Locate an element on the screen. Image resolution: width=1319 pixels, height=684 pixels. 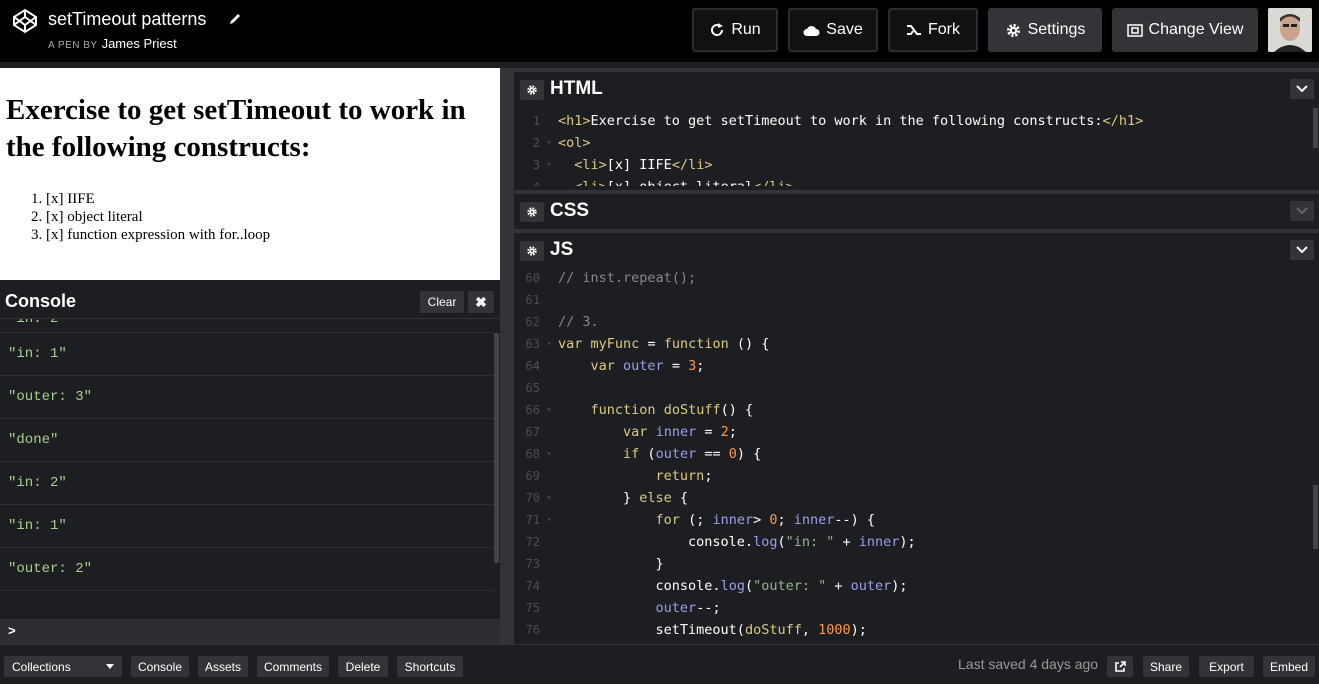
line-number: 68 is located at coordinates (532, 454).